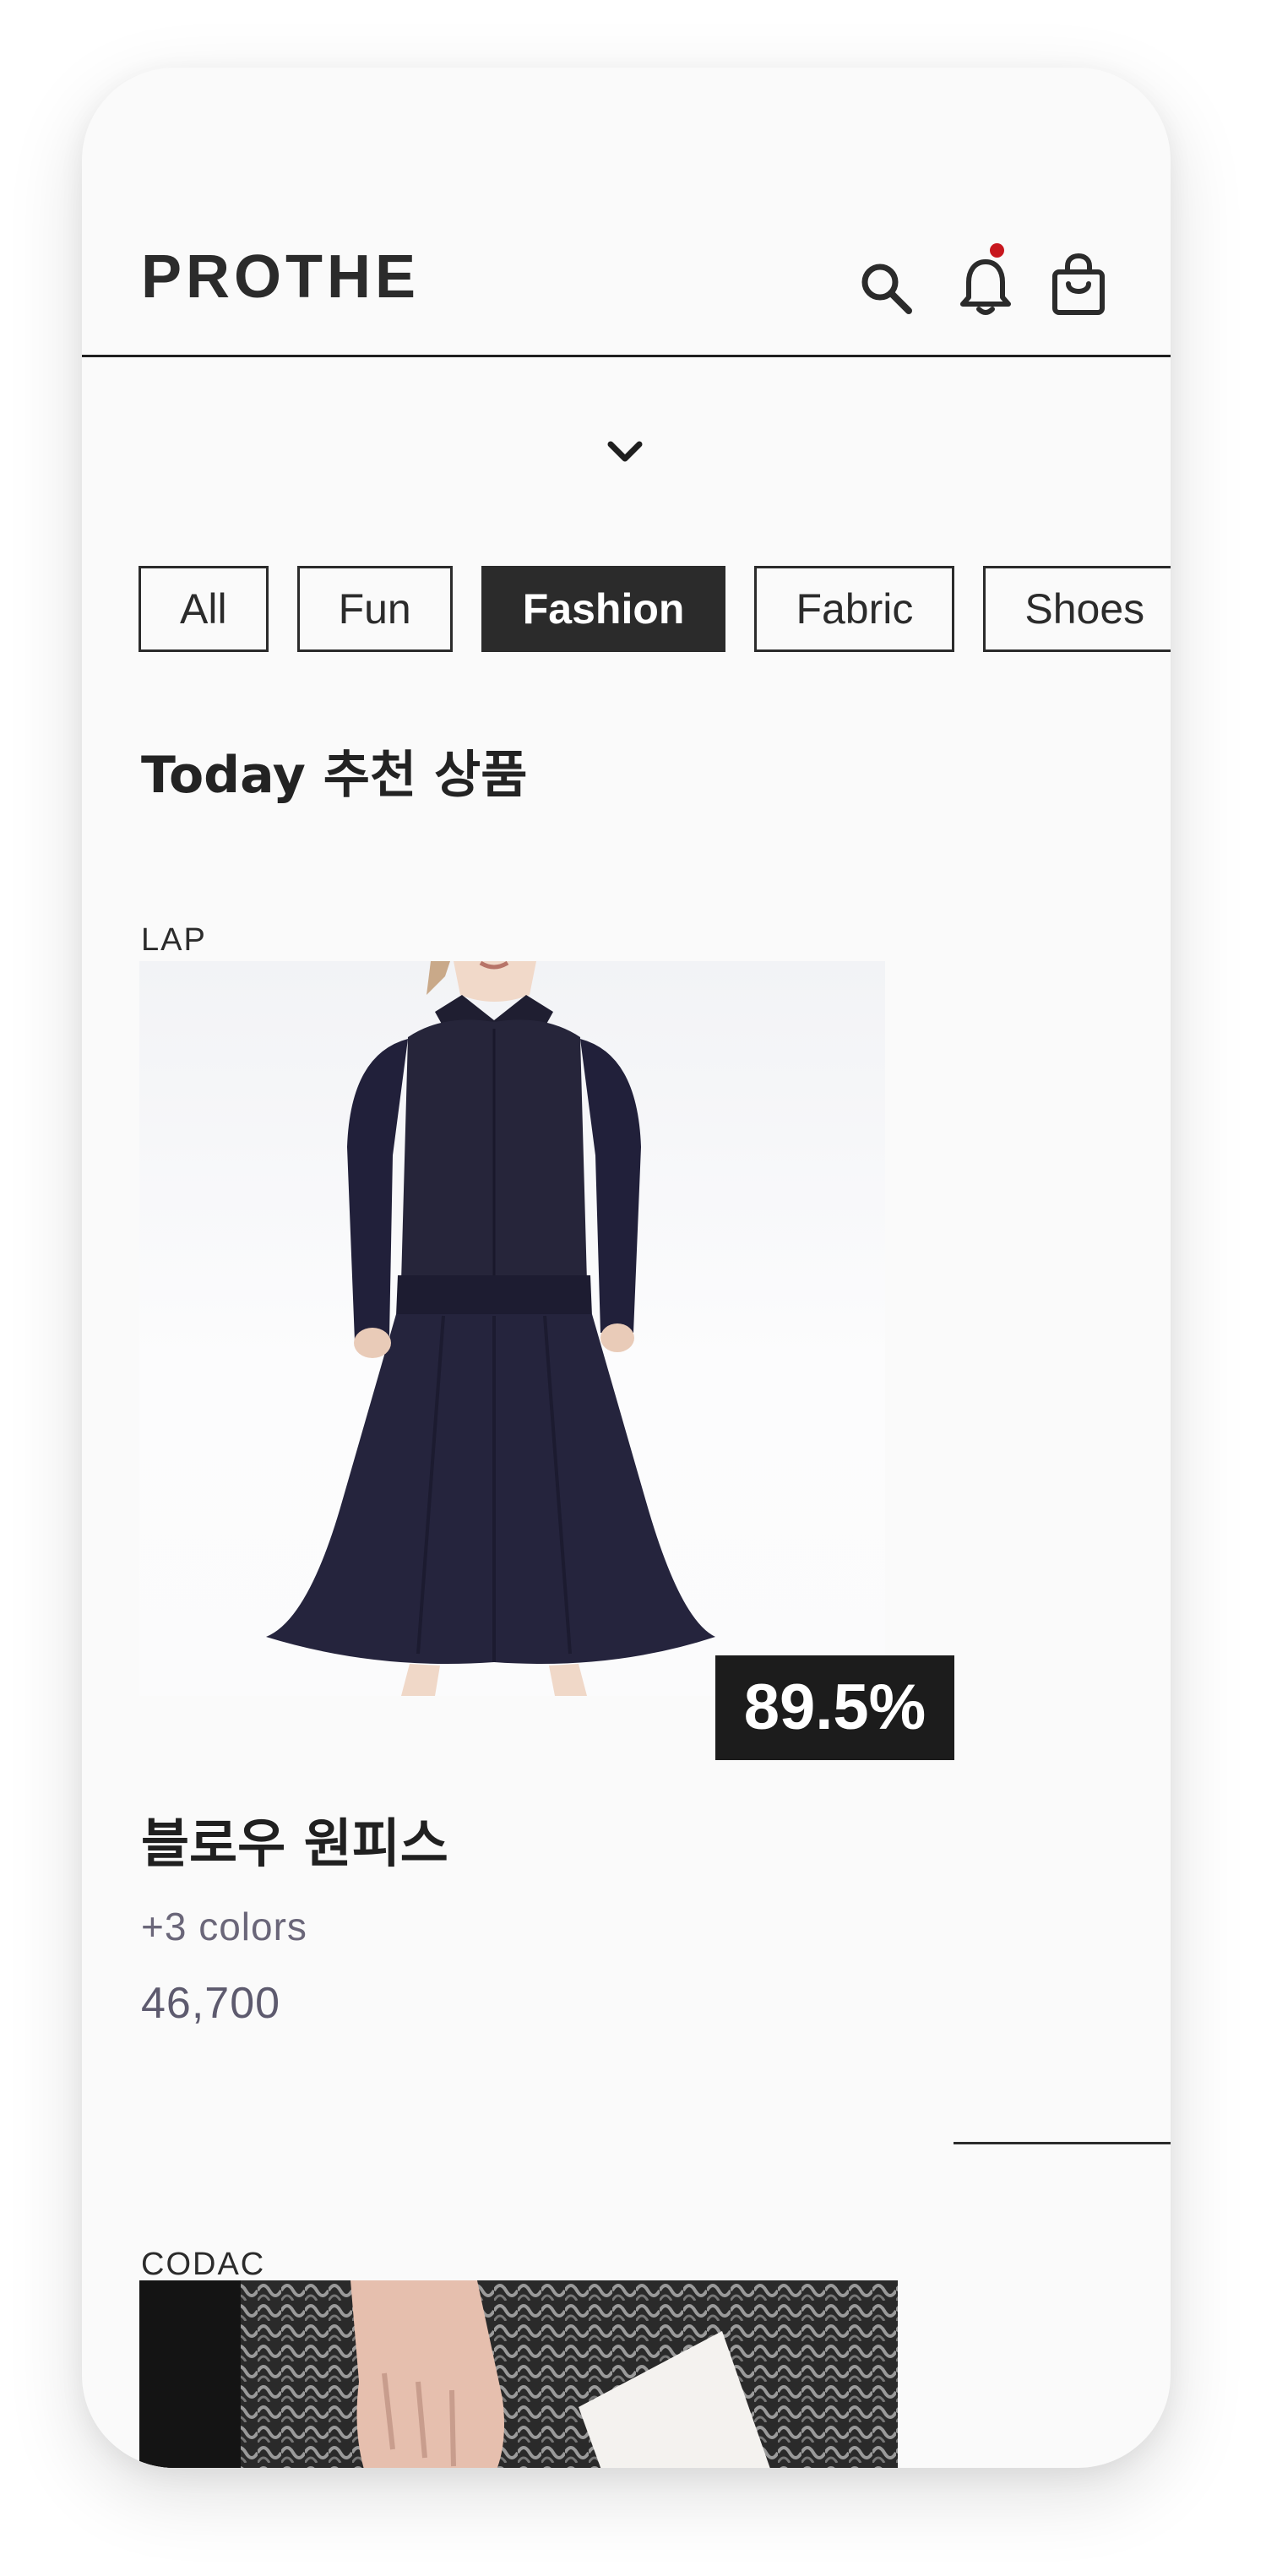 This screenshot has width=1266, height=2576. What do you see at coordinates (224, 1926) in the screenshot?
I see `product-color-count: +3 colors` at bounding box center [224, 1926].